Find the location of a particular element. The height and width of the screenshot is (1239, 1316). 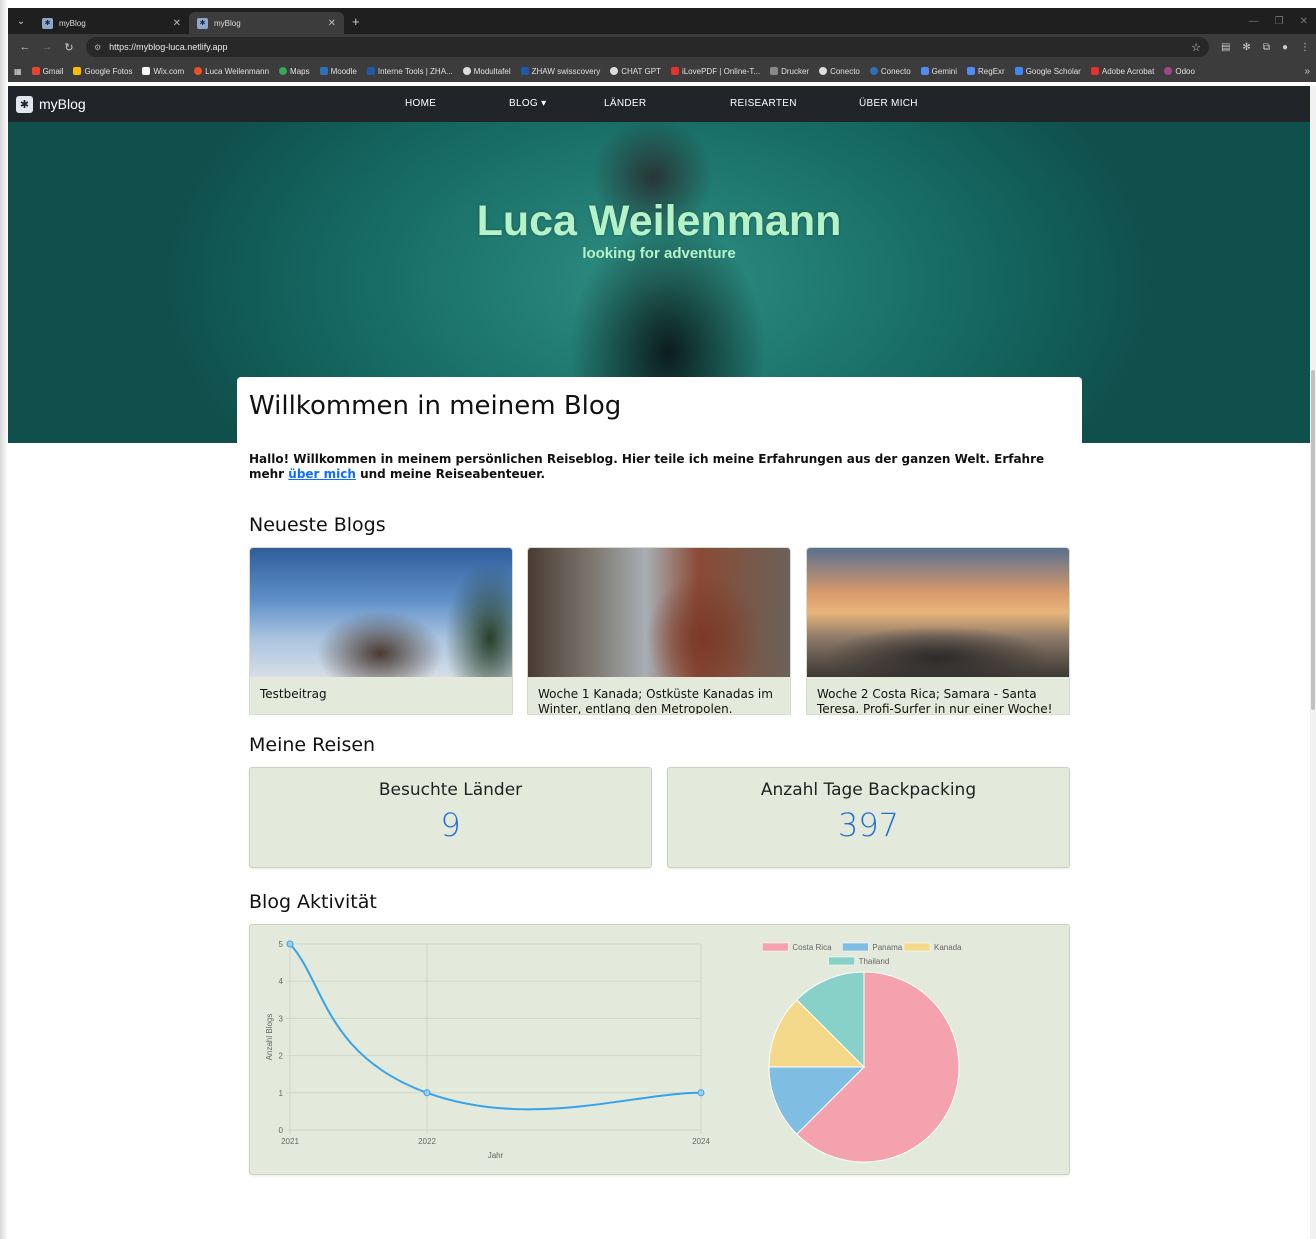

tab-search-icon: ⌄ is located at coordinates (21, 21).